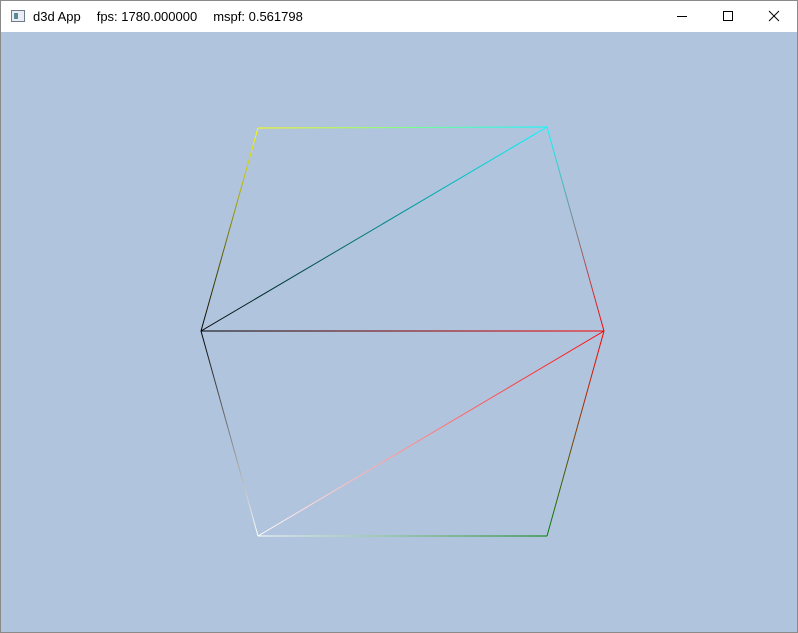 Image resolution: width=798 pixels, height=633 pixels. Describe the element at coordinates (57, 16) in the screenshot. I see `app-name: d3d App` at that location.